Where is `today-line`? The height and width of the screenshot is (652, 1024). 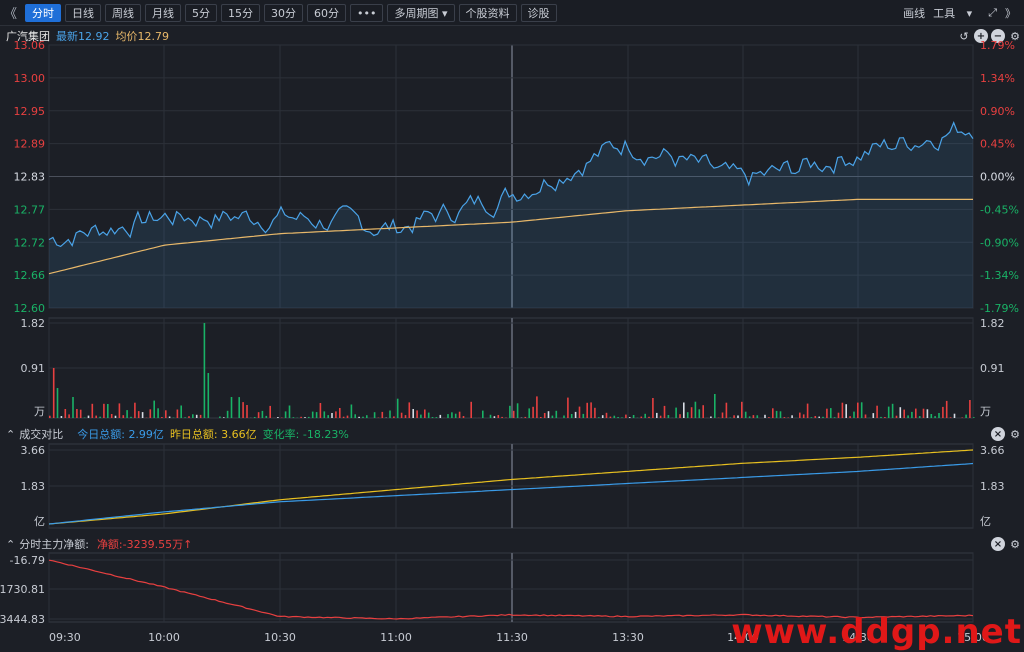
today-line is located at coordinates (511, 493).